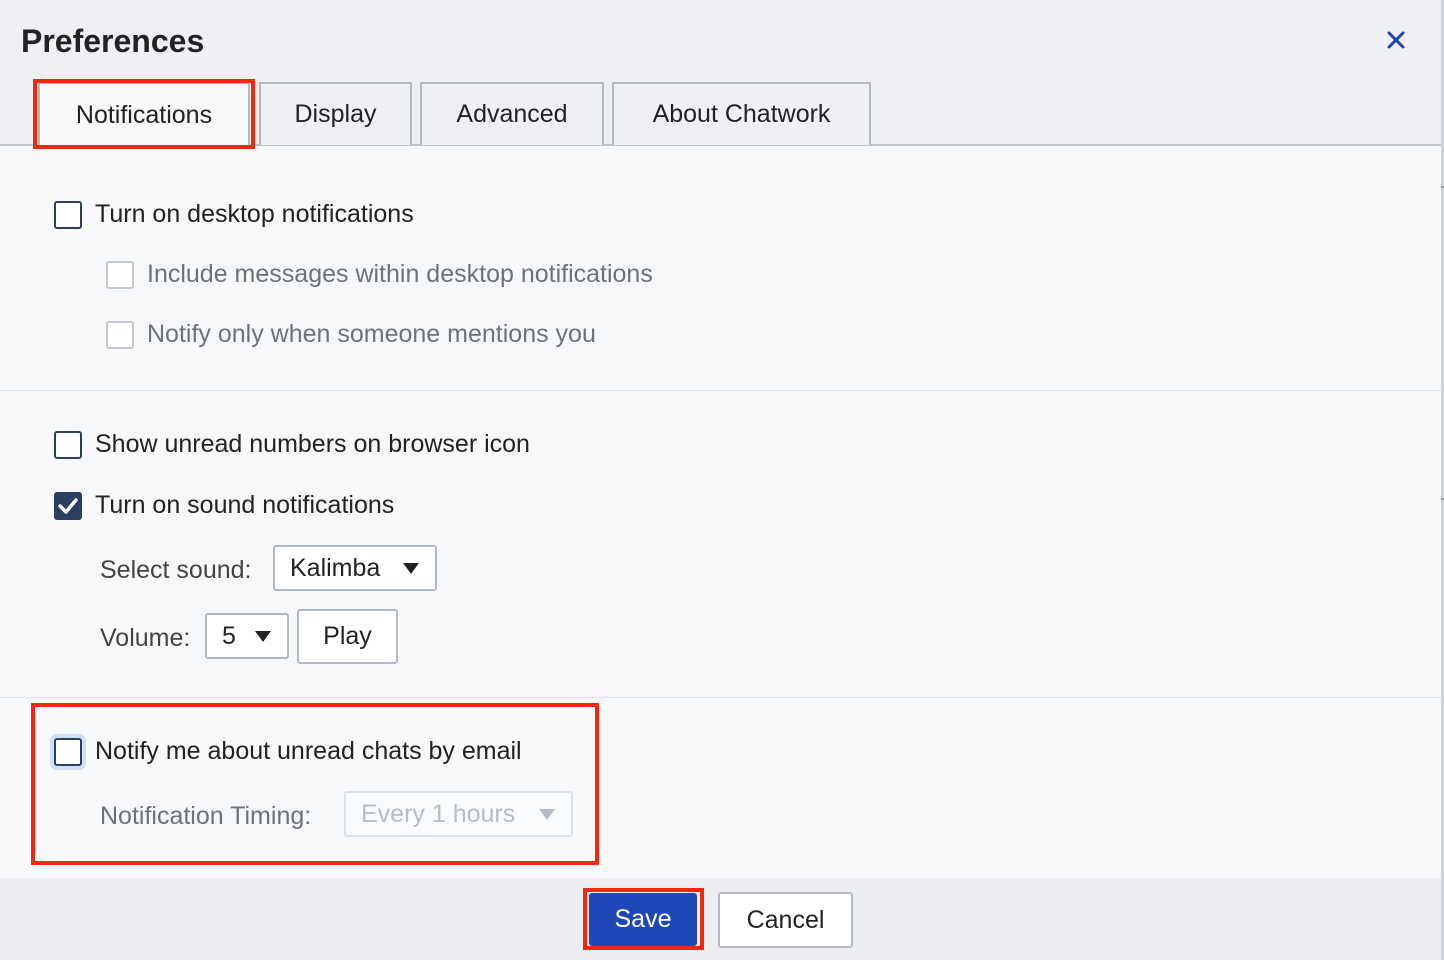 This screenshot has height=960, width=1444. I want to click on close-icon, so click(1396, 40).